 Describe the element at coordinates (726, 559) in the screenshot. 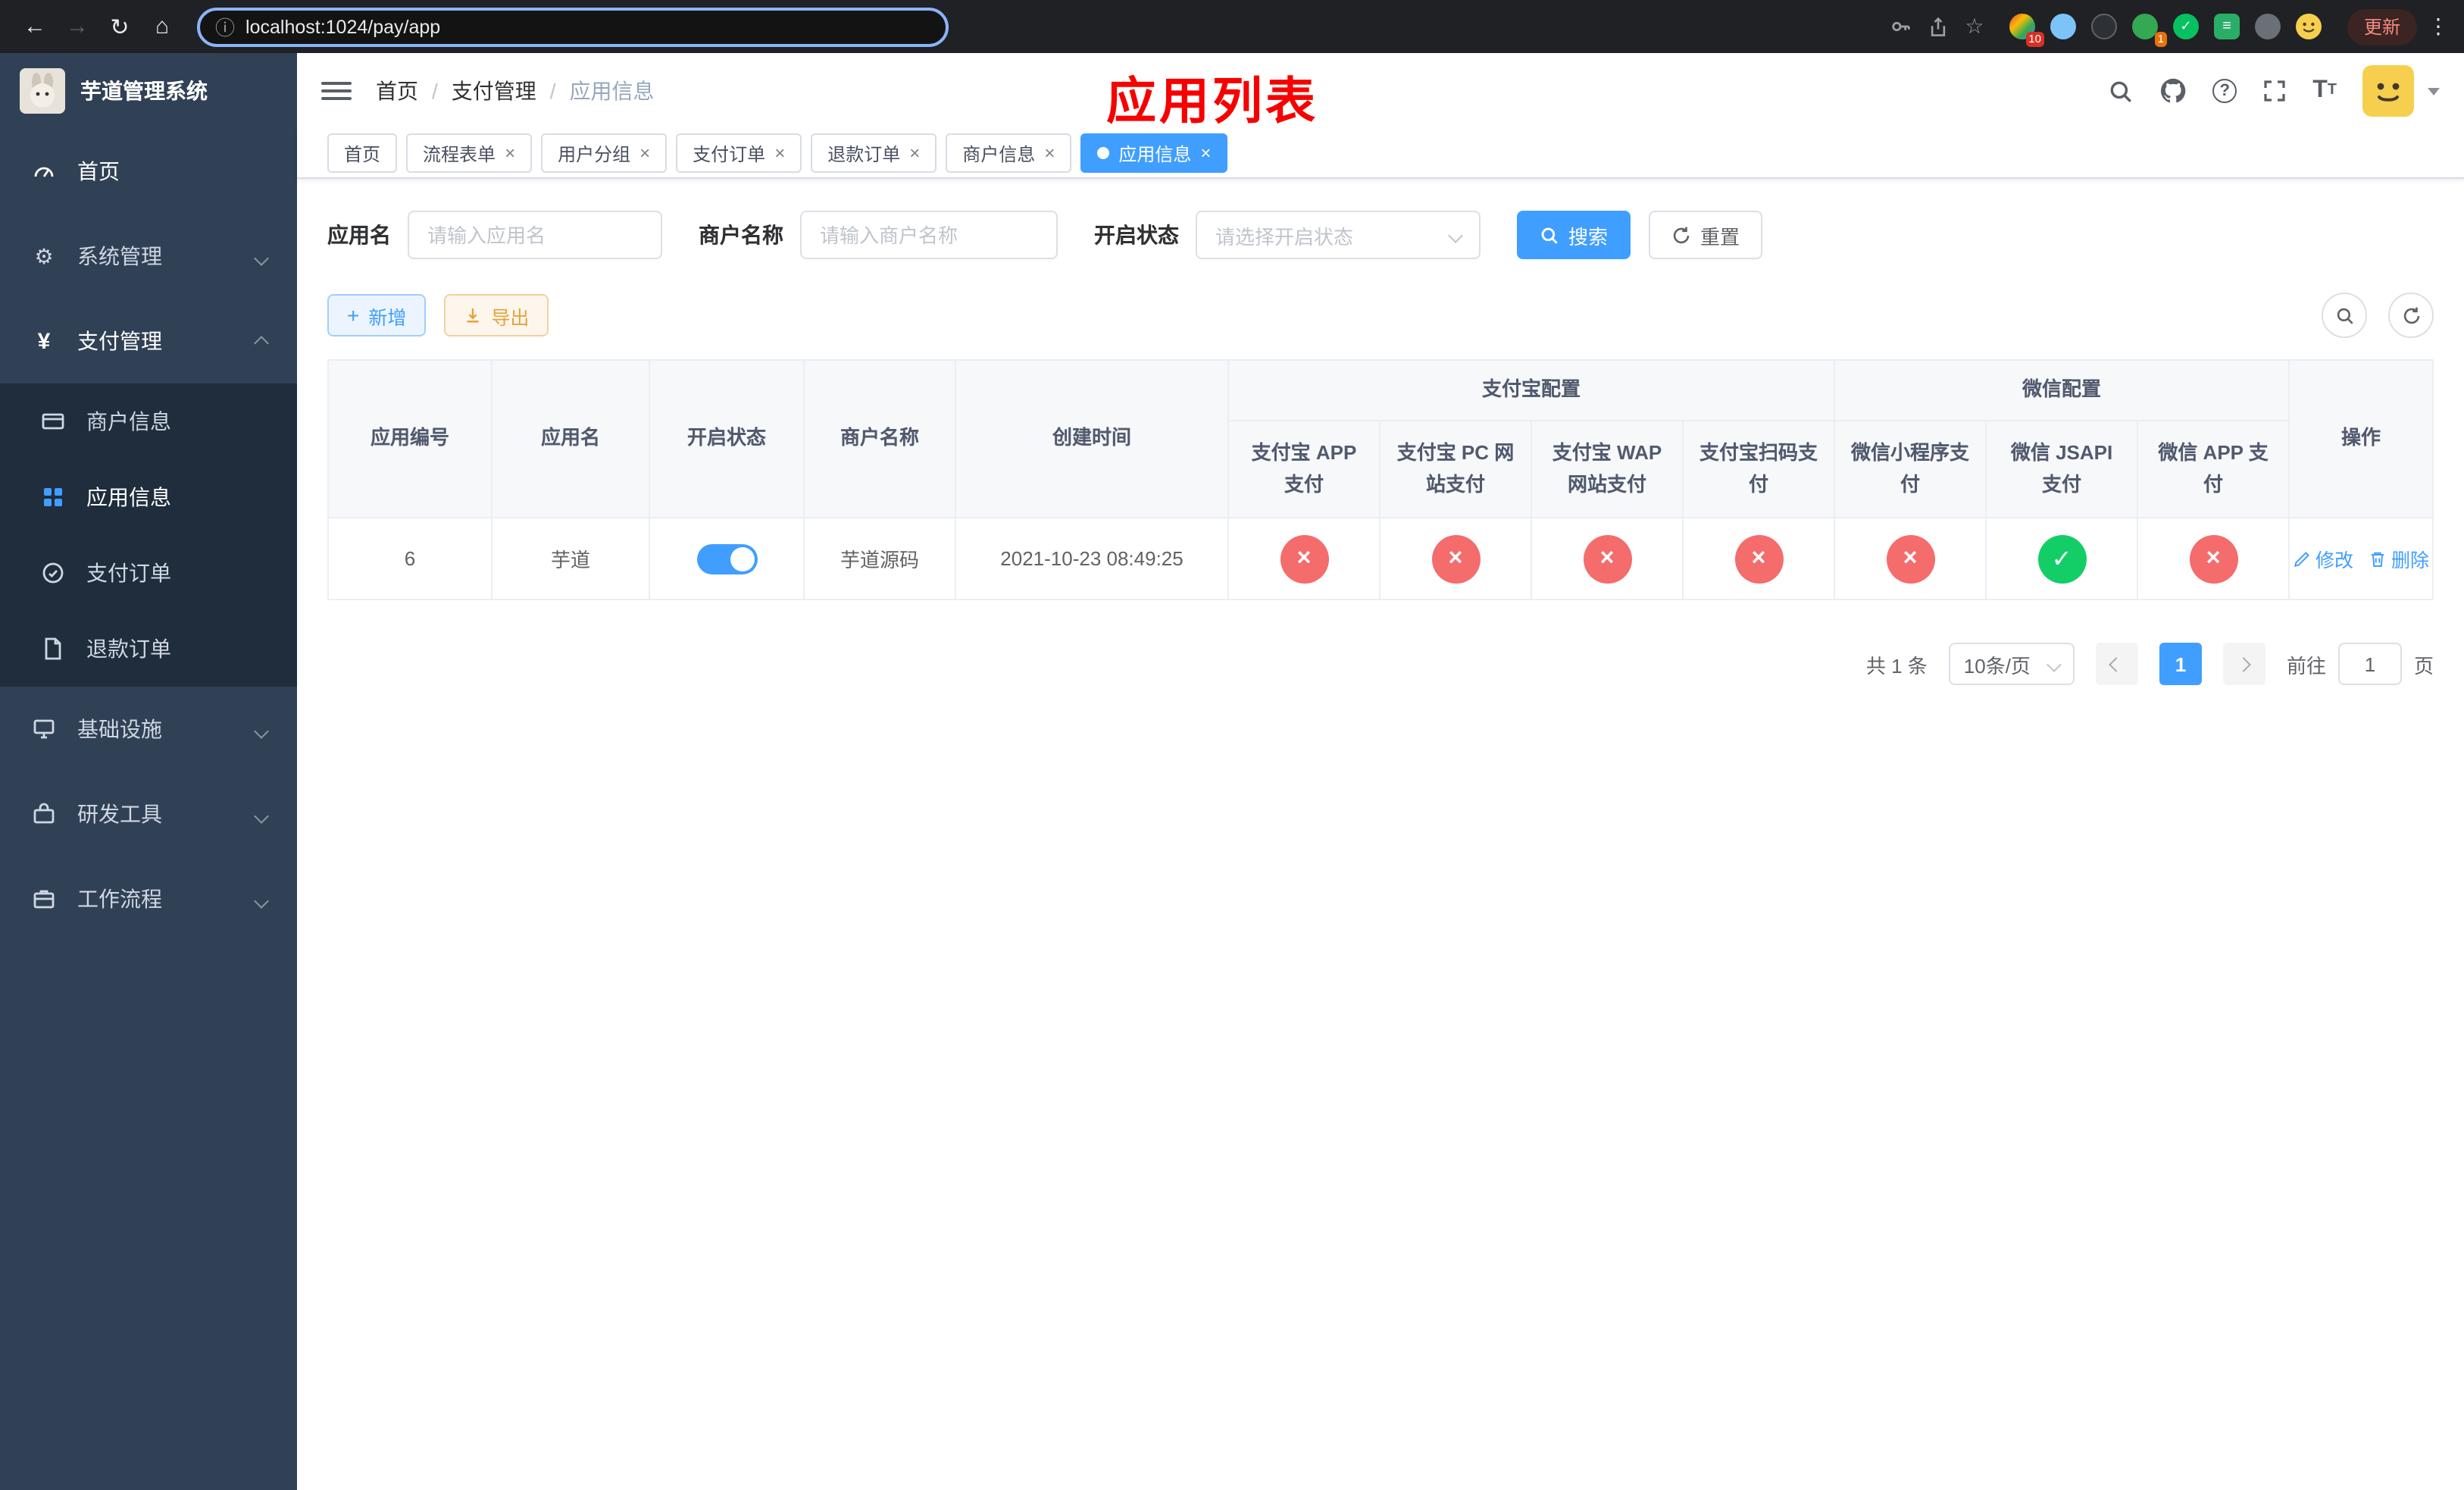

I see `status-toggle` at that location.